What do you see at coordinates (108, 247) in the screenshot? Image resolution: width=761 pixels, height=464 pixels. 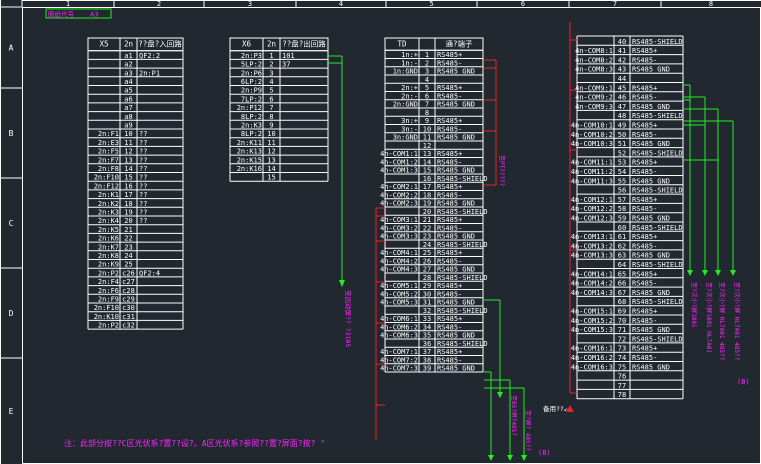 I see `x5-cell: 2n:K7` at bounding box center [108, 247].